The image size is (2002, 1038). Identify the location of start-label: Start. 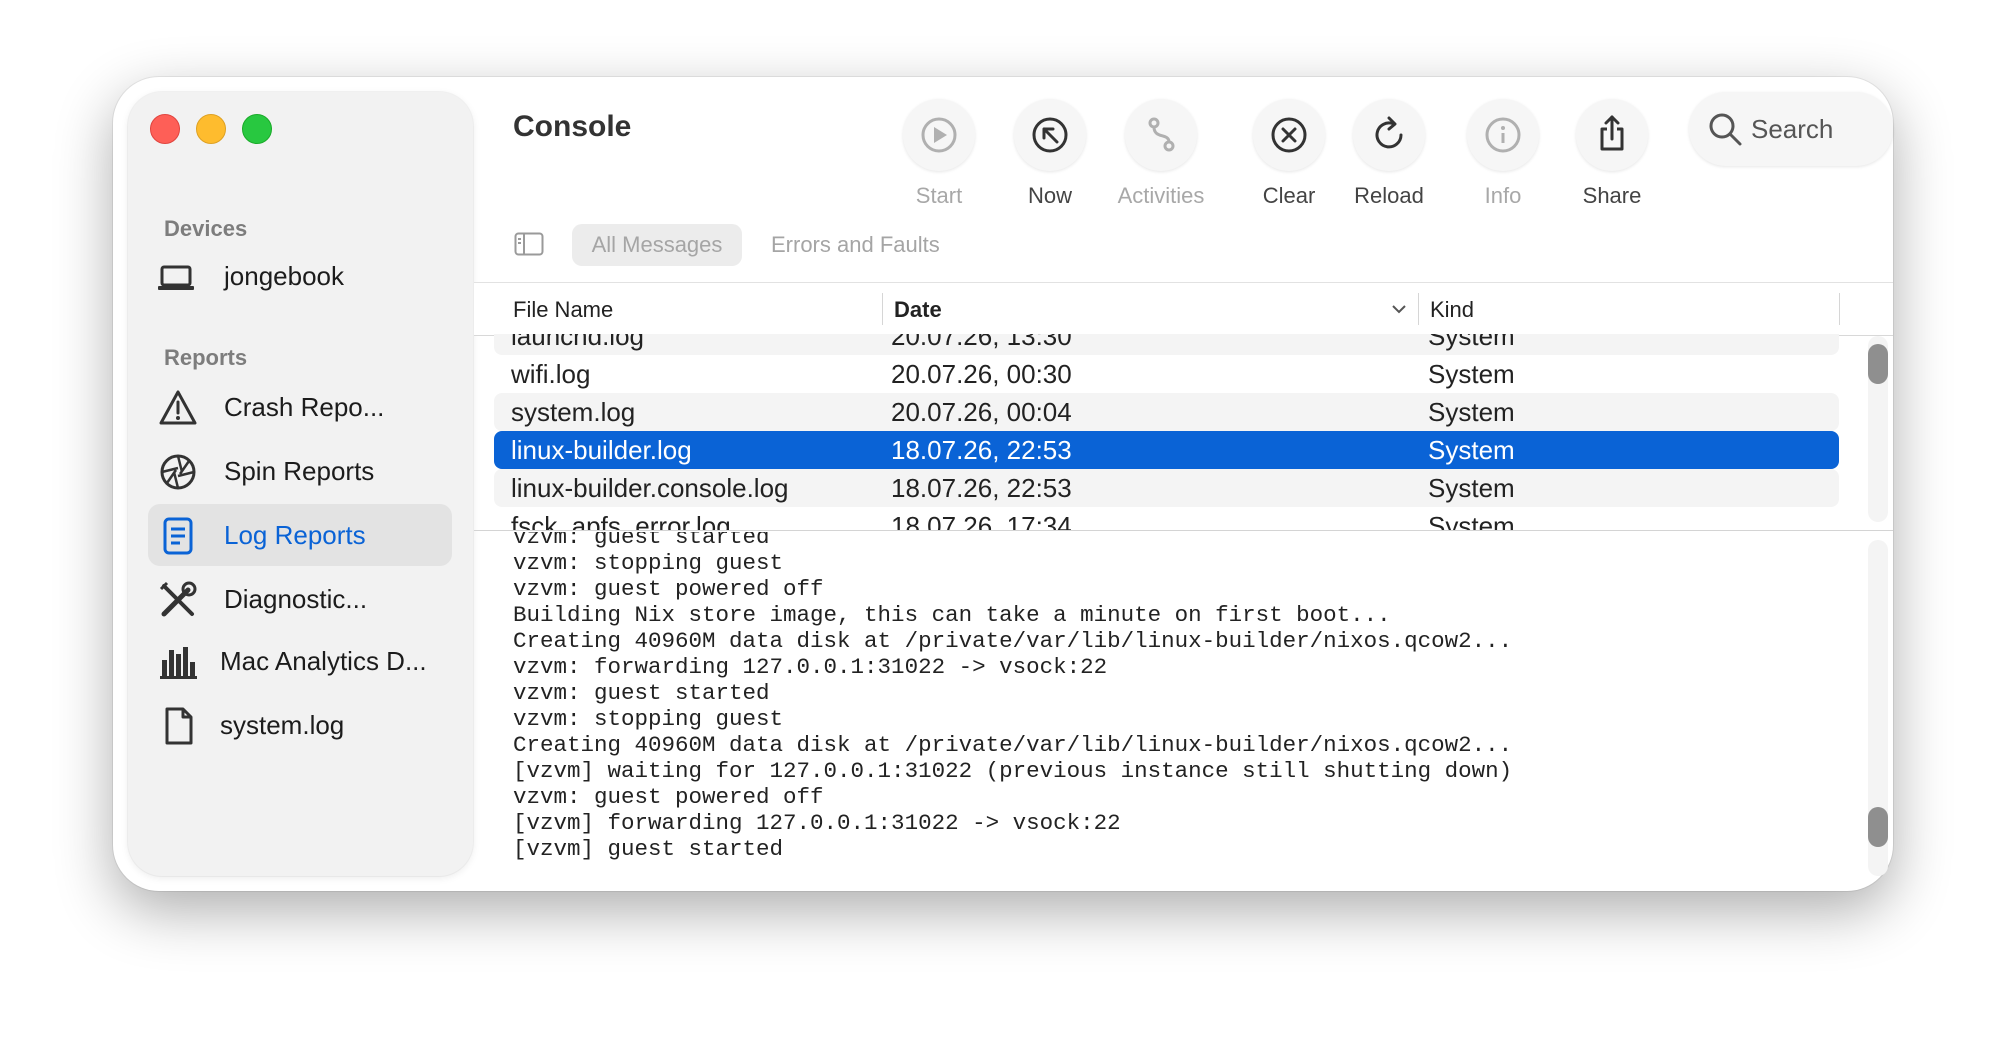
(939, 195).